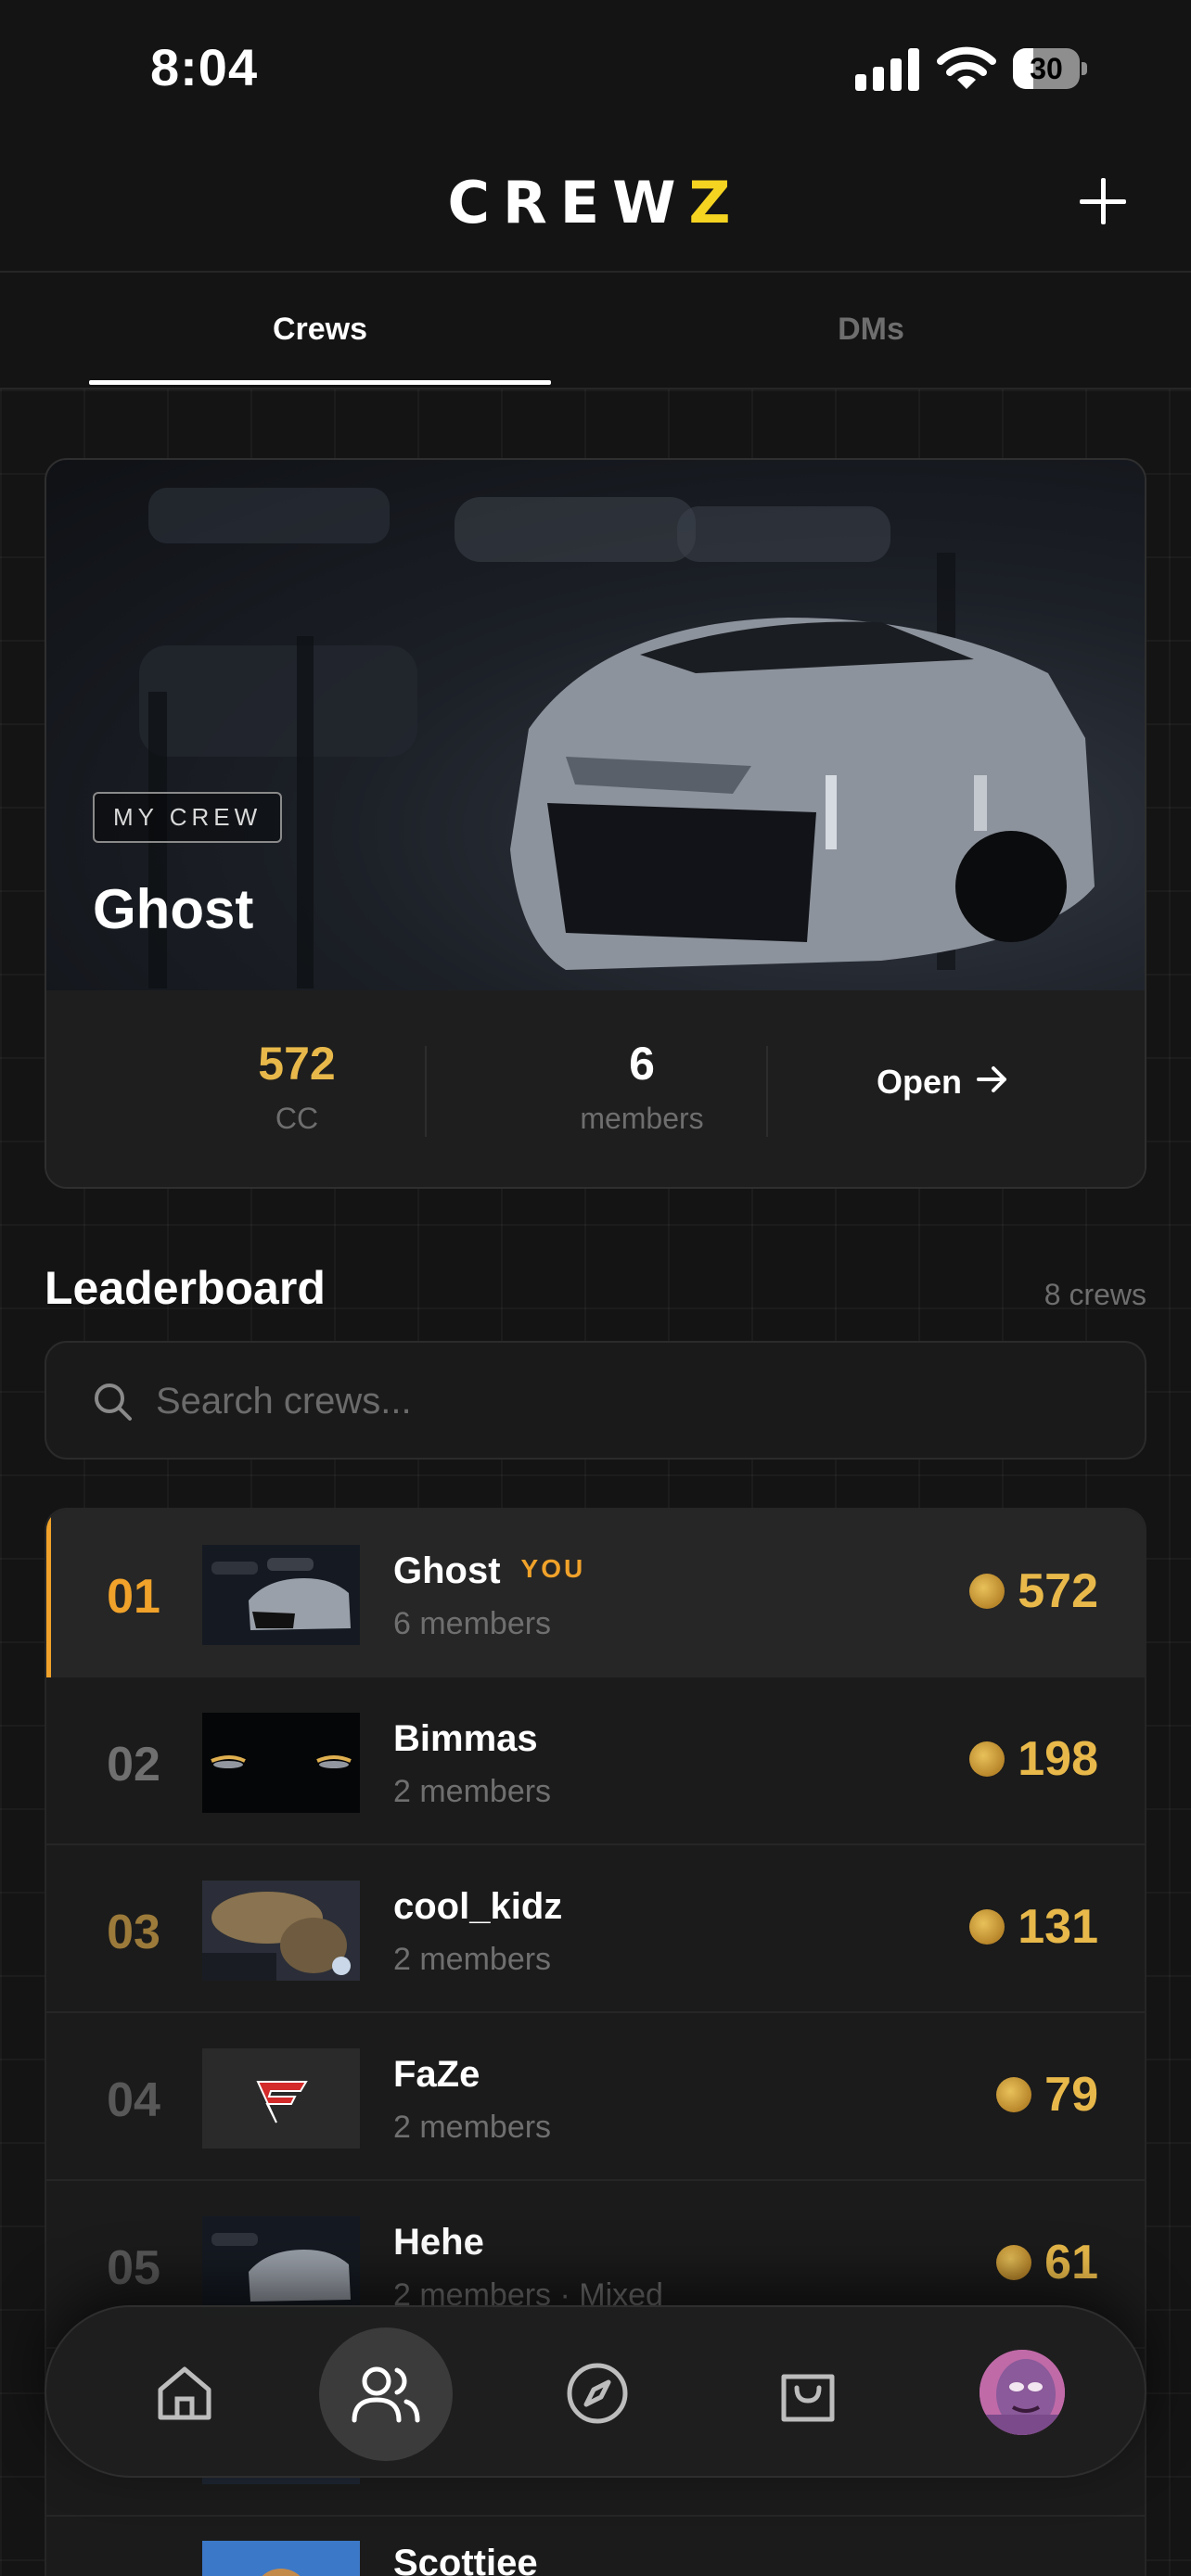 The height and width of the screenshot is (2576, 1191). What do you see at coordinates (1047, 2262) in the screenshot?
I see `crew-score: 61` at bounding box center [1047, 2262].